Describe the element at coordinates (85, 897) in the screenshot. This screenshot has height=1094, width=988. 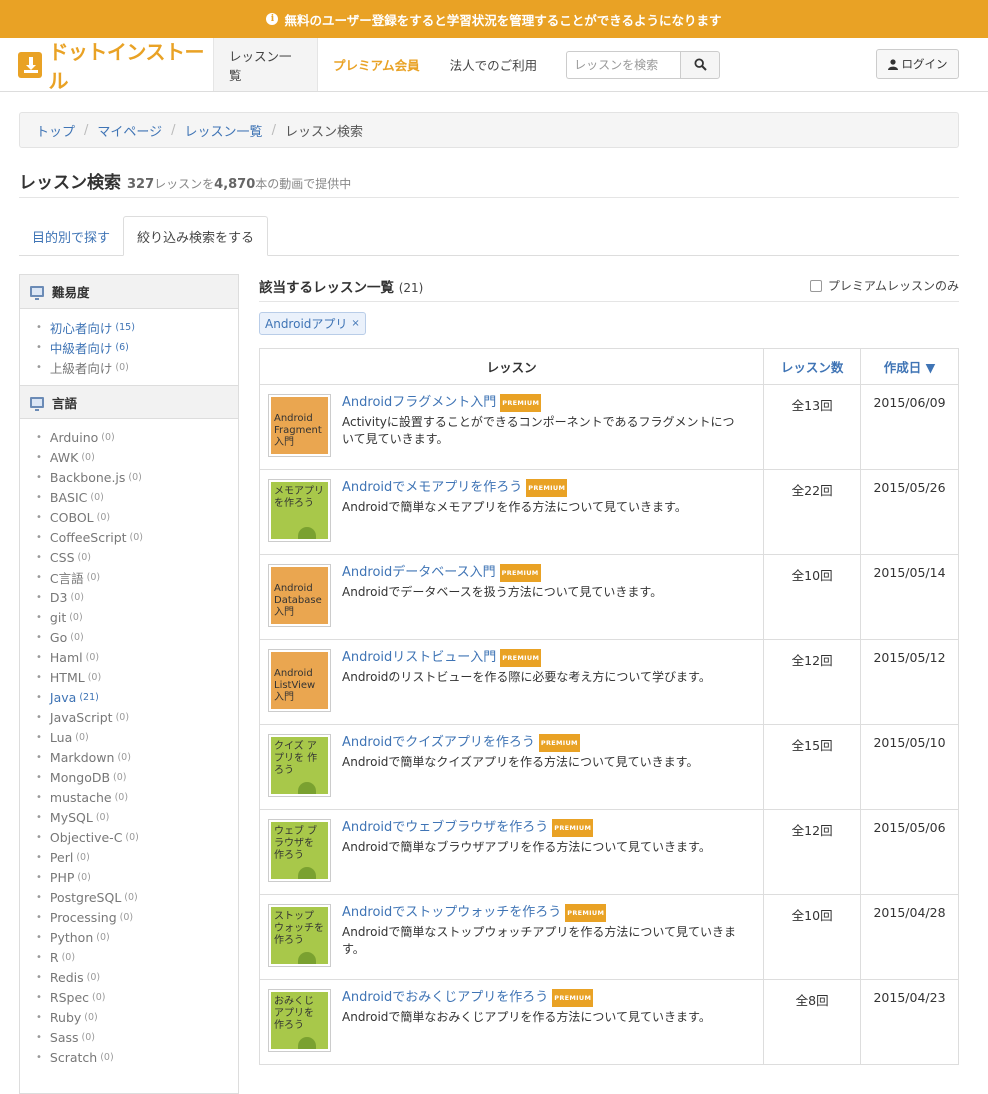
I see `filter-label: PostgreSQL` at that location.